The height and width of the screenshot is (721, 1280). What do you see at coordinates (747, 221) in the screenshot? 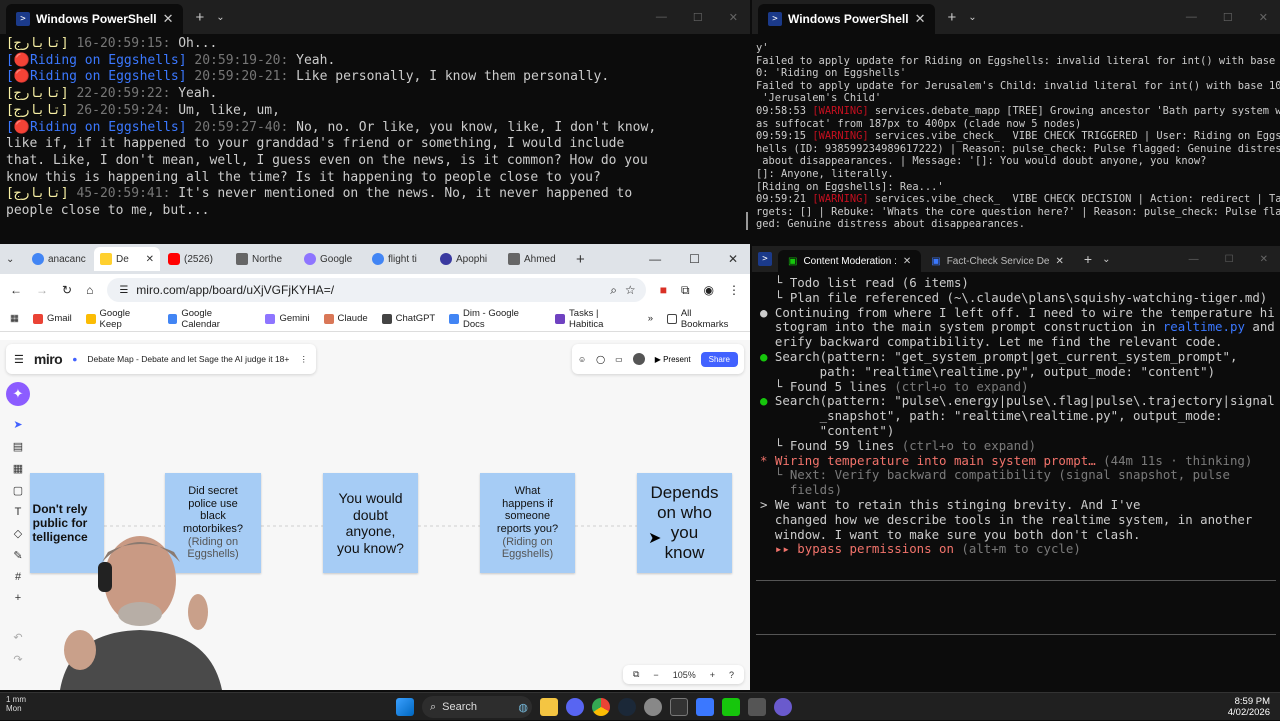
I see `scrollbar` at bounding box center [747, 221].